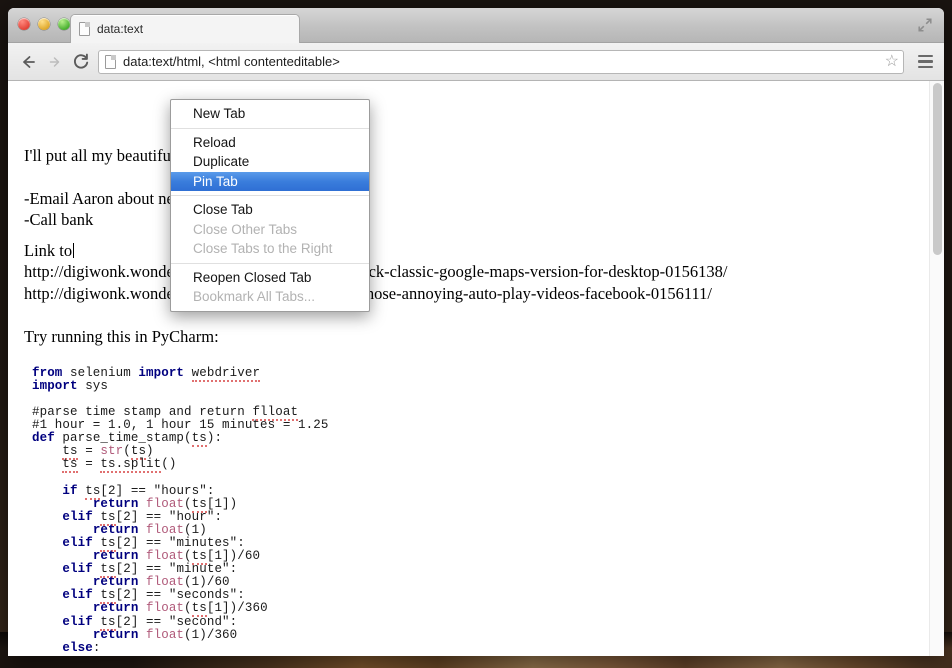 Image resolution: width=952 pixels, height=668 pixels. Describe the element at coordinates (99, 199) in the screenshot. I see `note-line-email: -Email Aaron about ne` at that location.